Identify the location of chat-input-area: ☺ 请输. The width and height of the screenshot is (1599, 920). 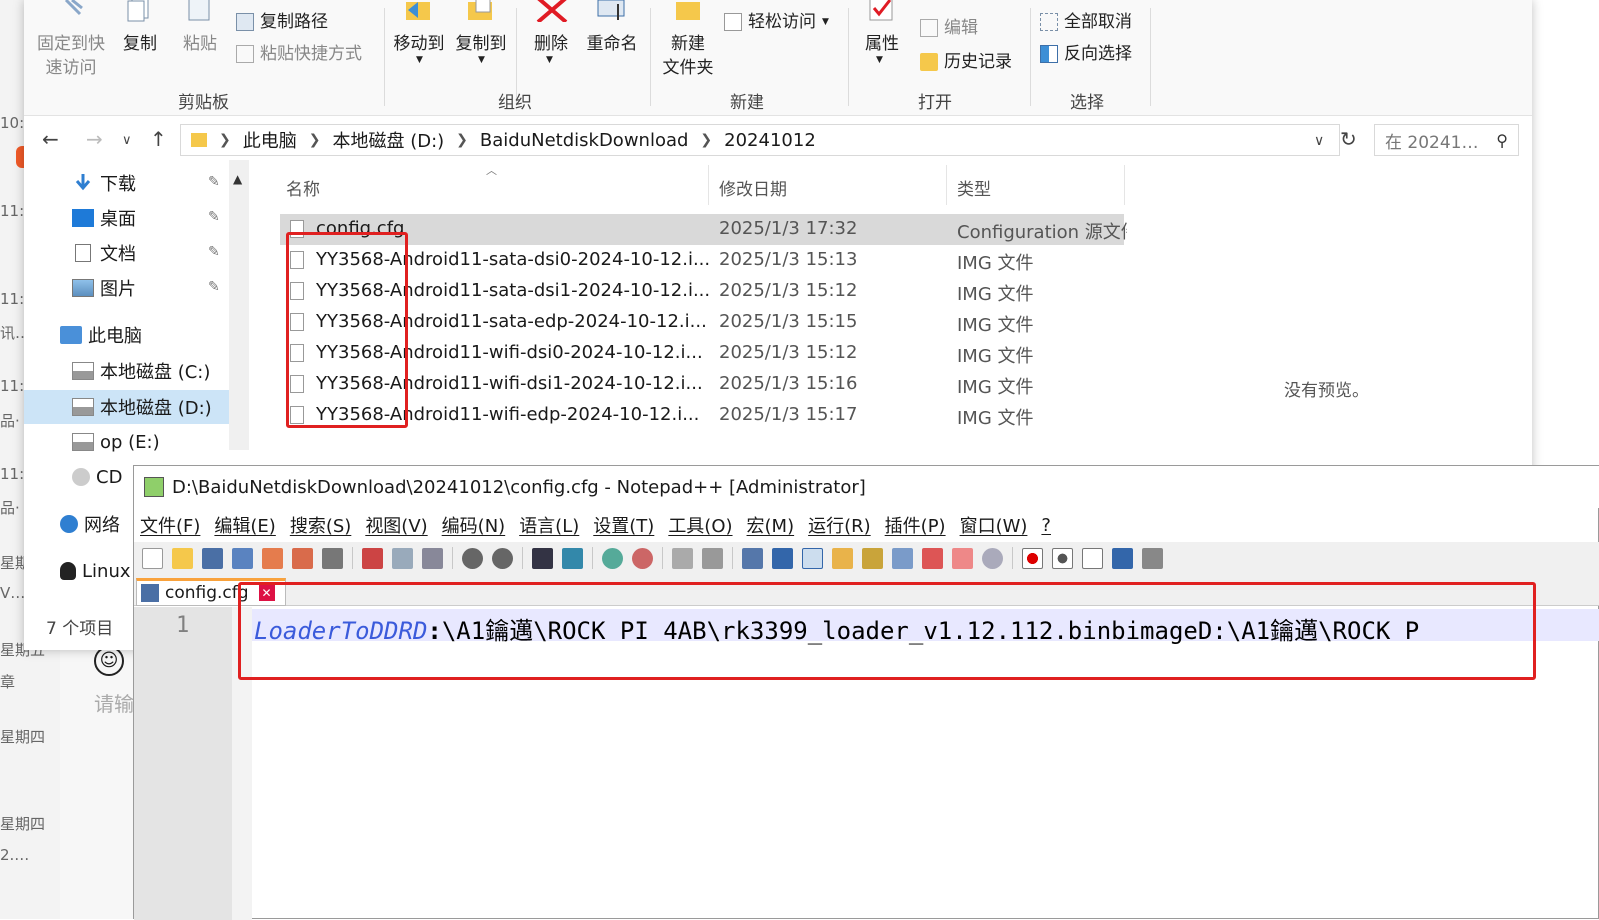
(97, 779).